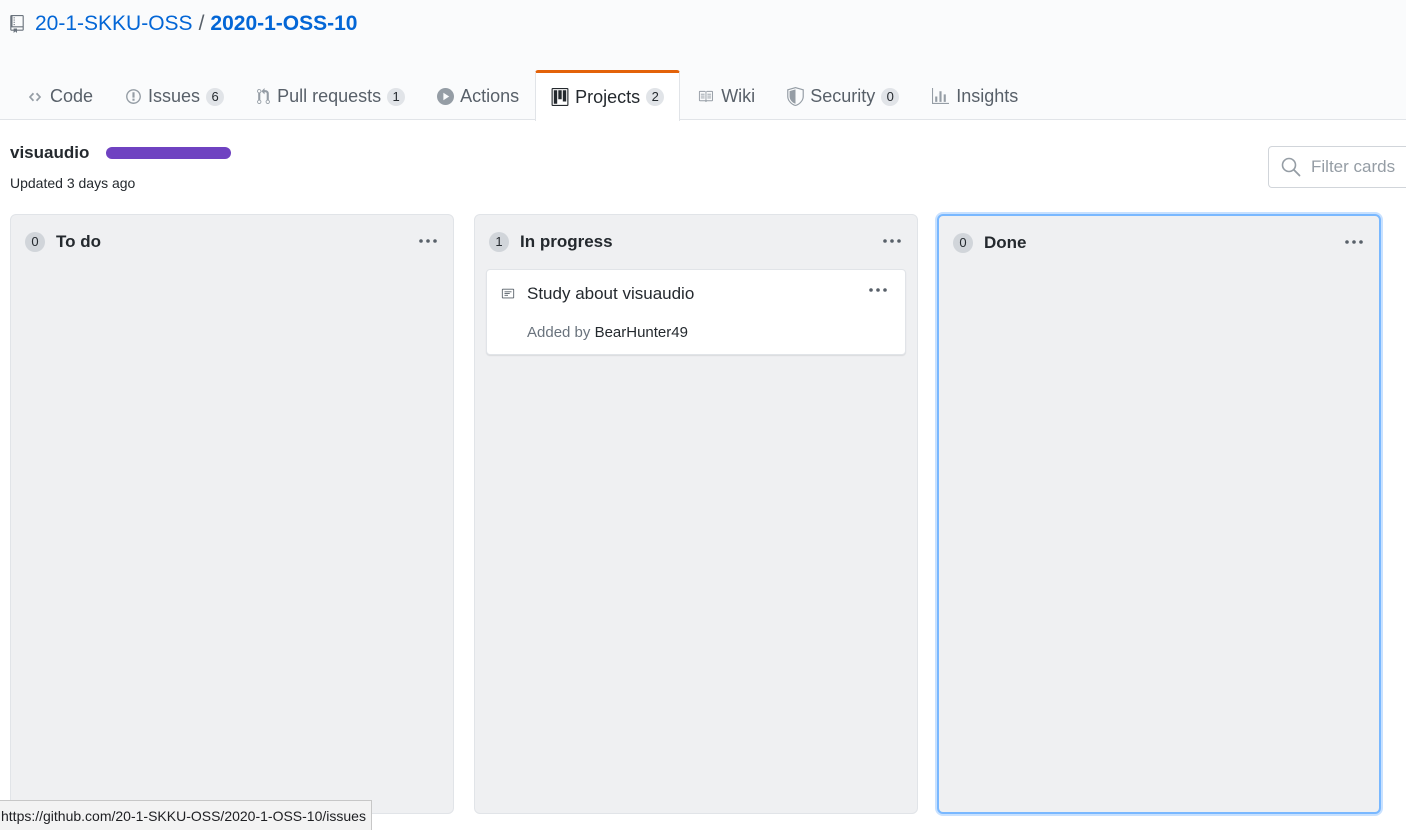 The height and width of the screenshot is (830, 1406). What do you see at coordinates (566, 241) in the screenshot?
I see `column-title: In progress` at bounding box center [566, 241].